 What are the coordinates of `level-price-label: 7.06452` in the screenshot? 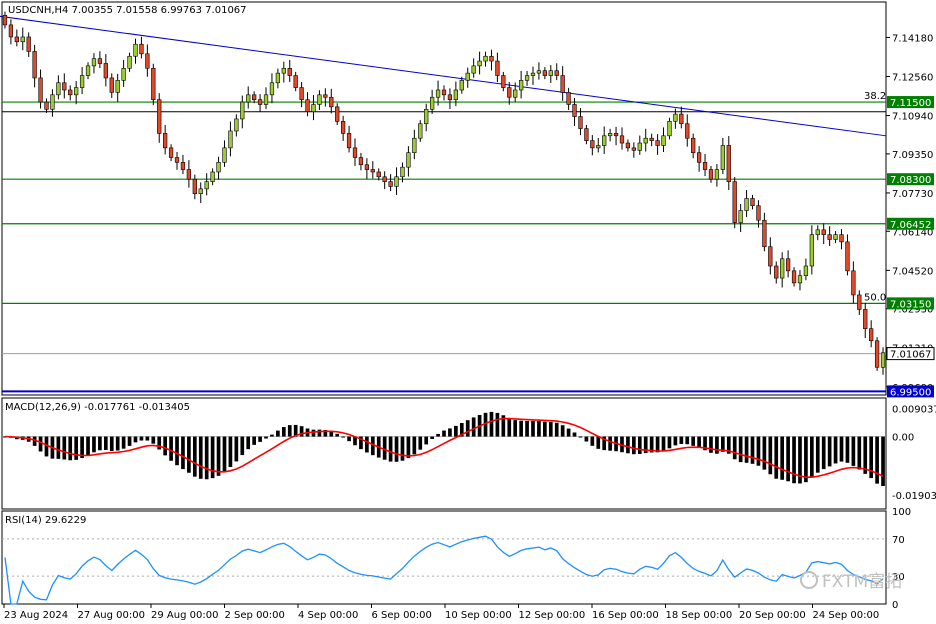 It's located at (910, 225).